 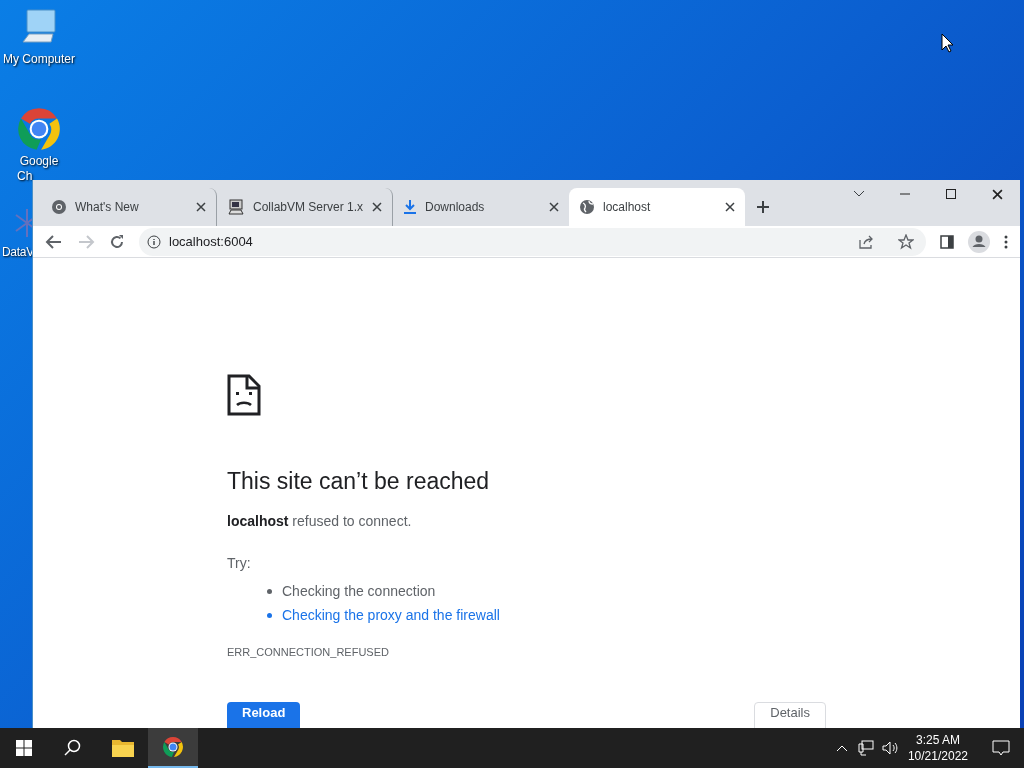 I want to click on share-icon, so click(x=866, y=241).